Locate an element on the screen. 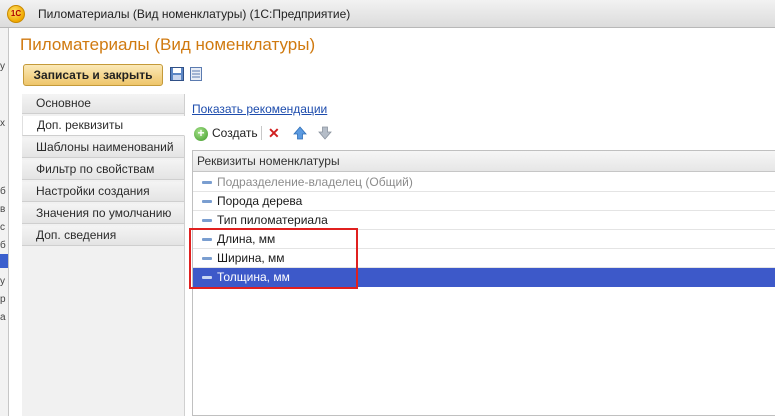 The height and width of the screenshot is (416, 775). plus-icon: + is located at coordinates (201, 134).